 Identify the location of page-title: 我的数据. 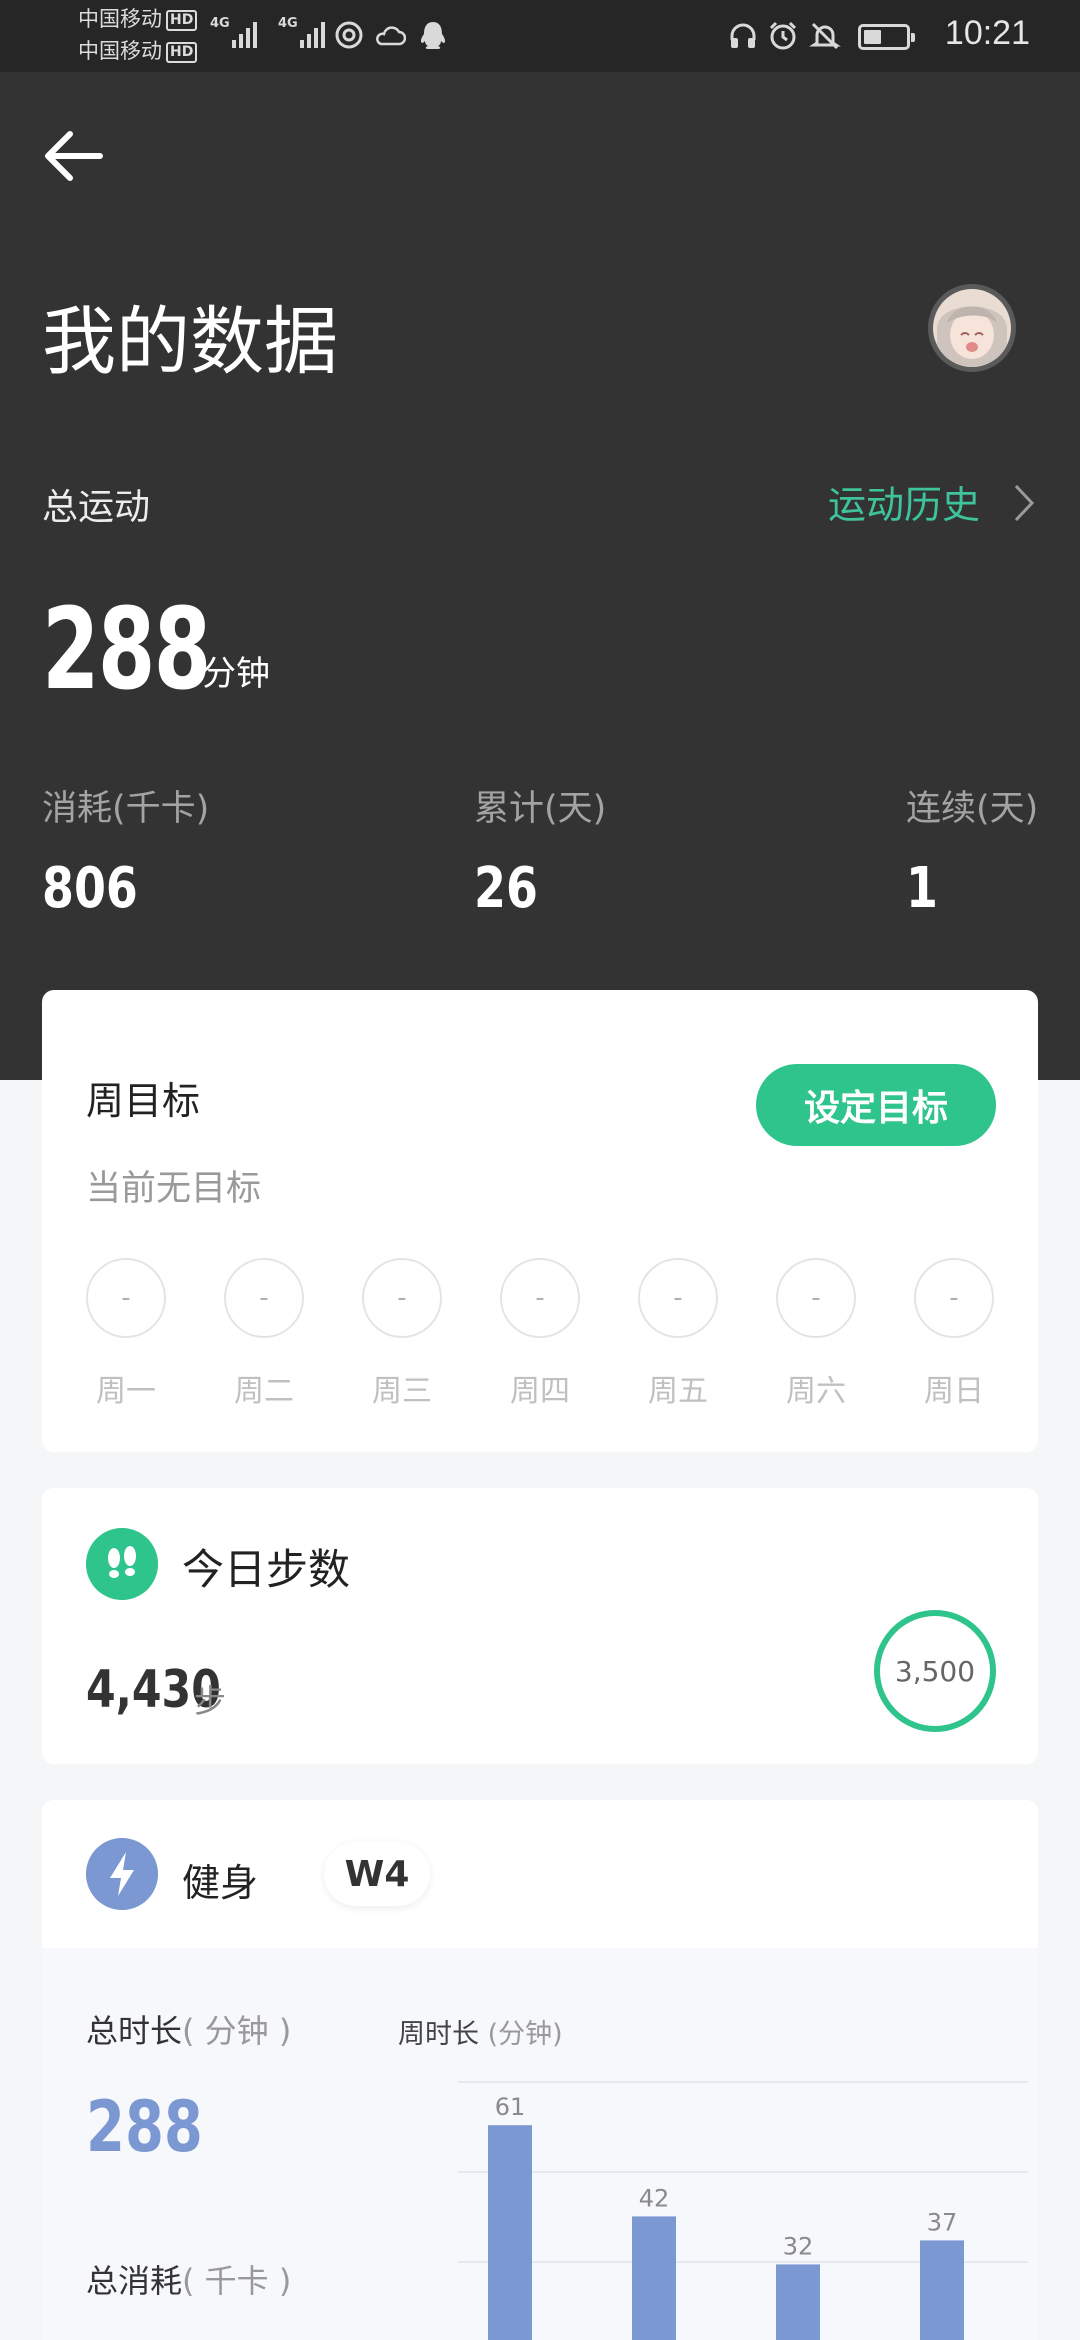
(190, 342).